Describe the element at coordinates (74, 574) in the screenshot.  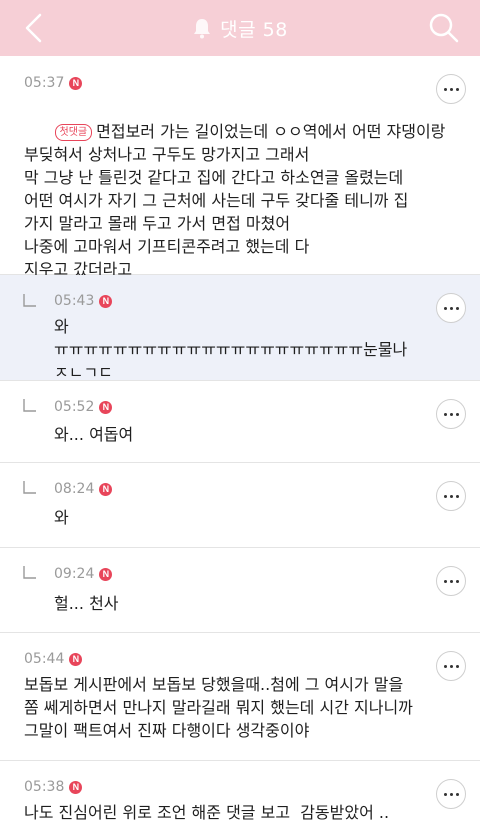
I see `comment-time: 09:24` at that location.